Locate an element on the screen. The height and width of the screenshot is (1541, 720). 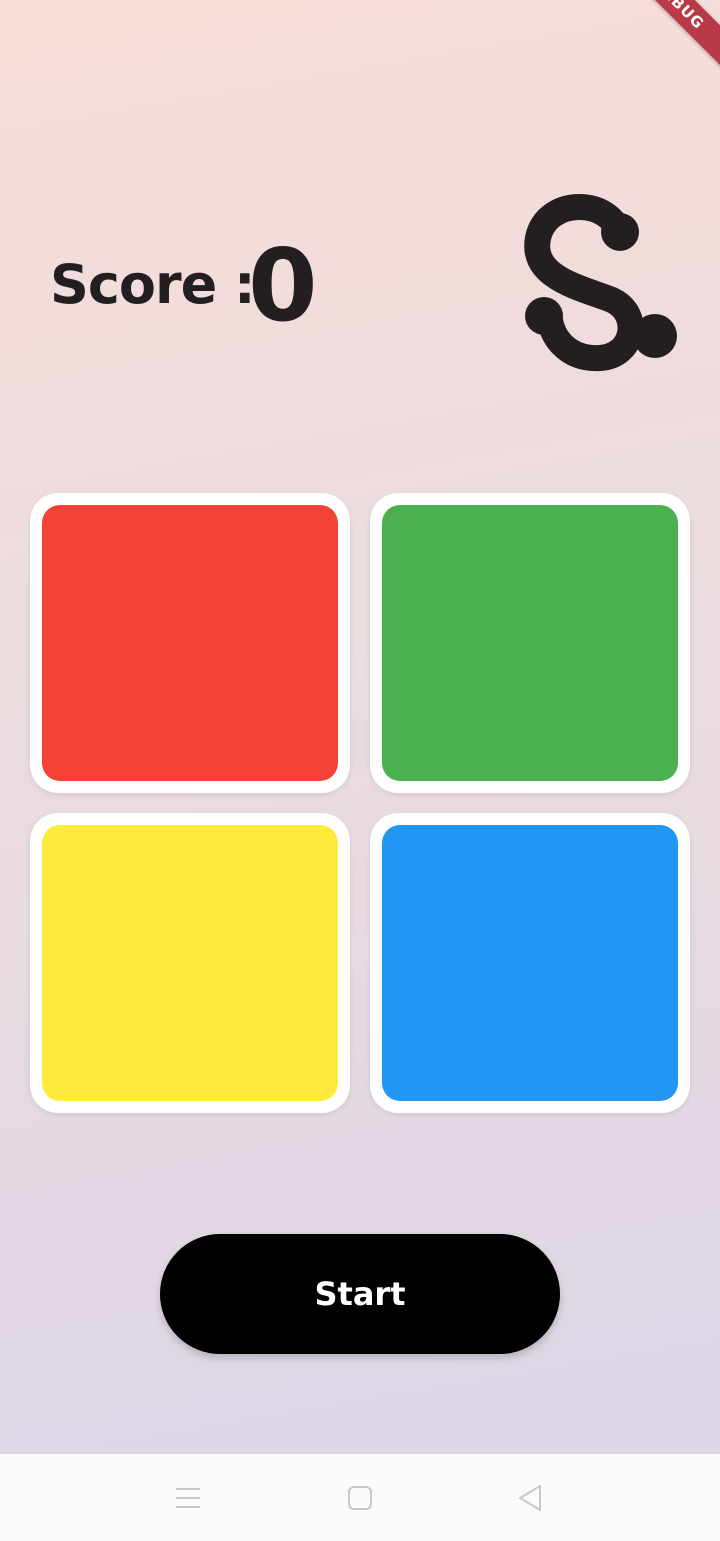
blue-tile-fill is located at coordinates (530, 963).